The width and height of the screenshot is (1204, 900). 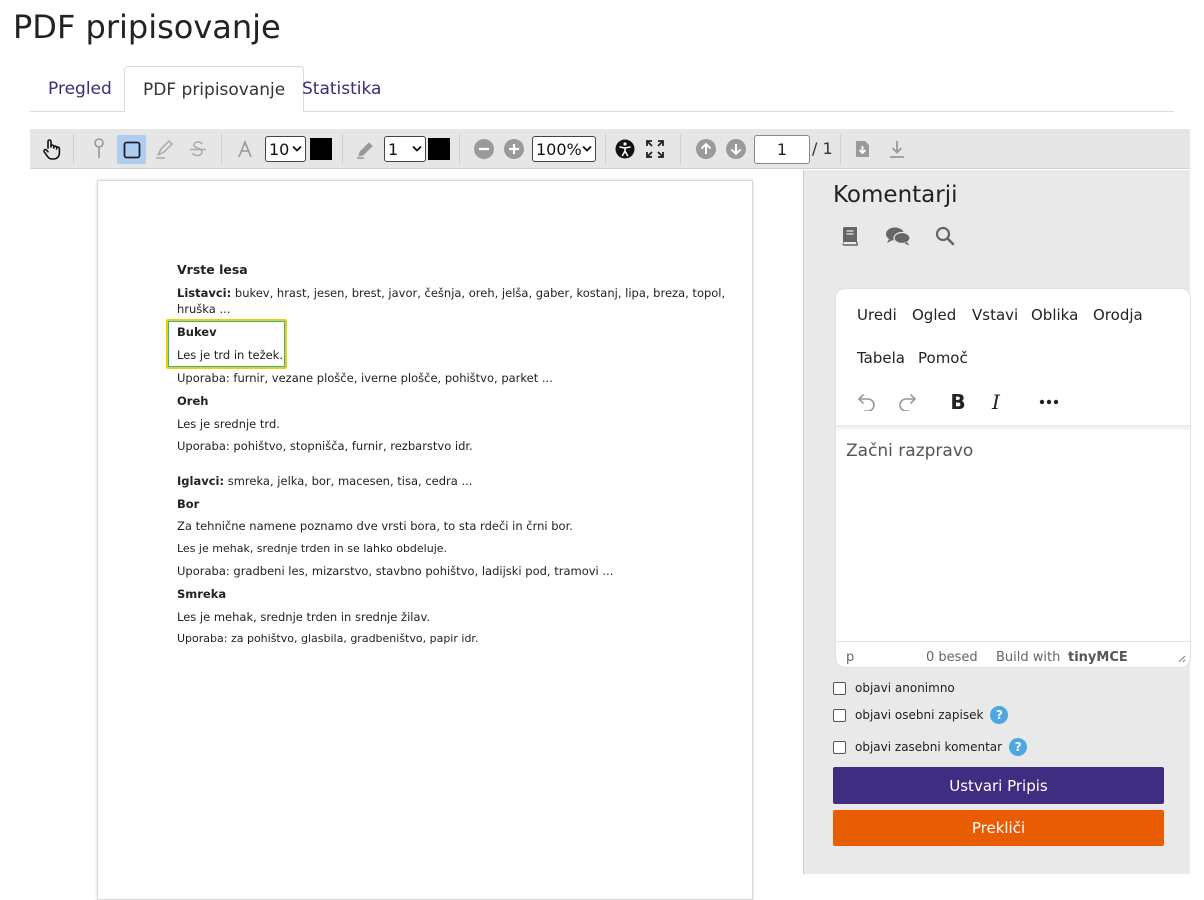 I want to click on download-button, so click(x=897, y=149).